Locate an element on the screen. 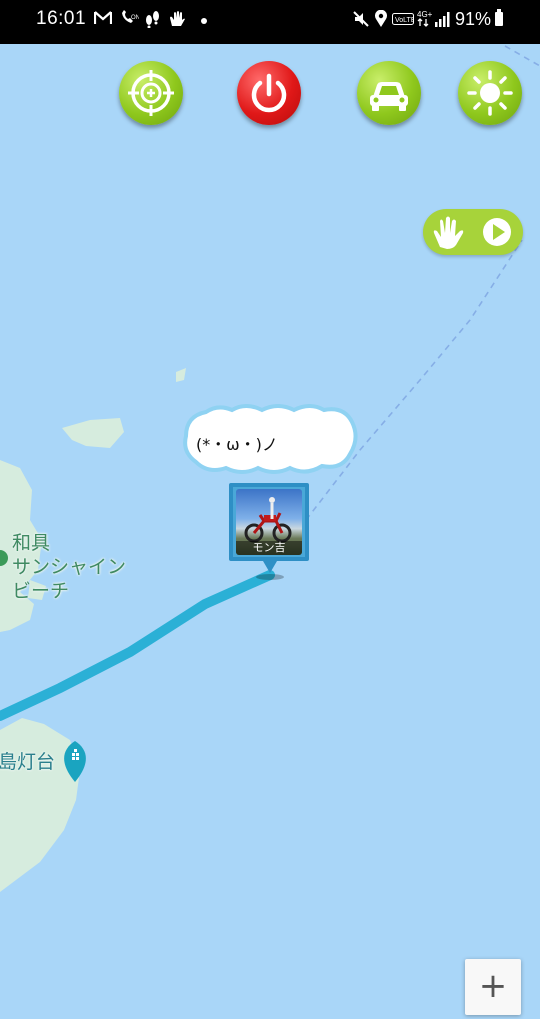 The image size is (540, 1019). map-label-beach-2: サンシャイン is located at coordinates (69, 567).